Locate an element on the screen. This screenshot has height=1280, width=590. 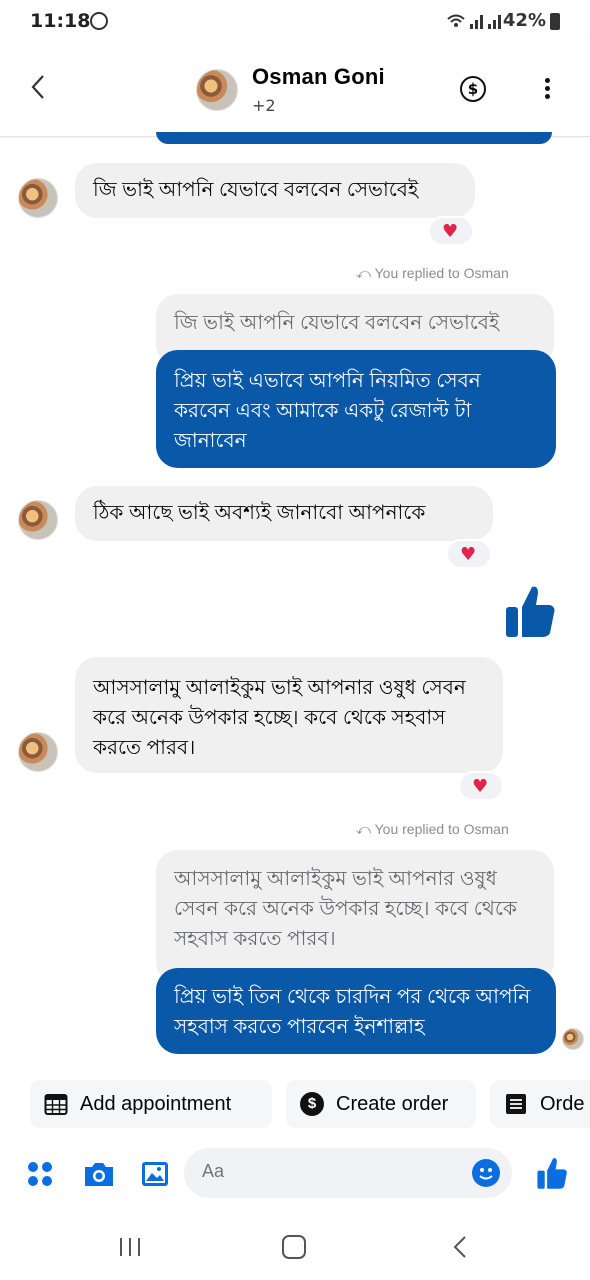
payment-icon: $ is located at coordinates (473, 89).